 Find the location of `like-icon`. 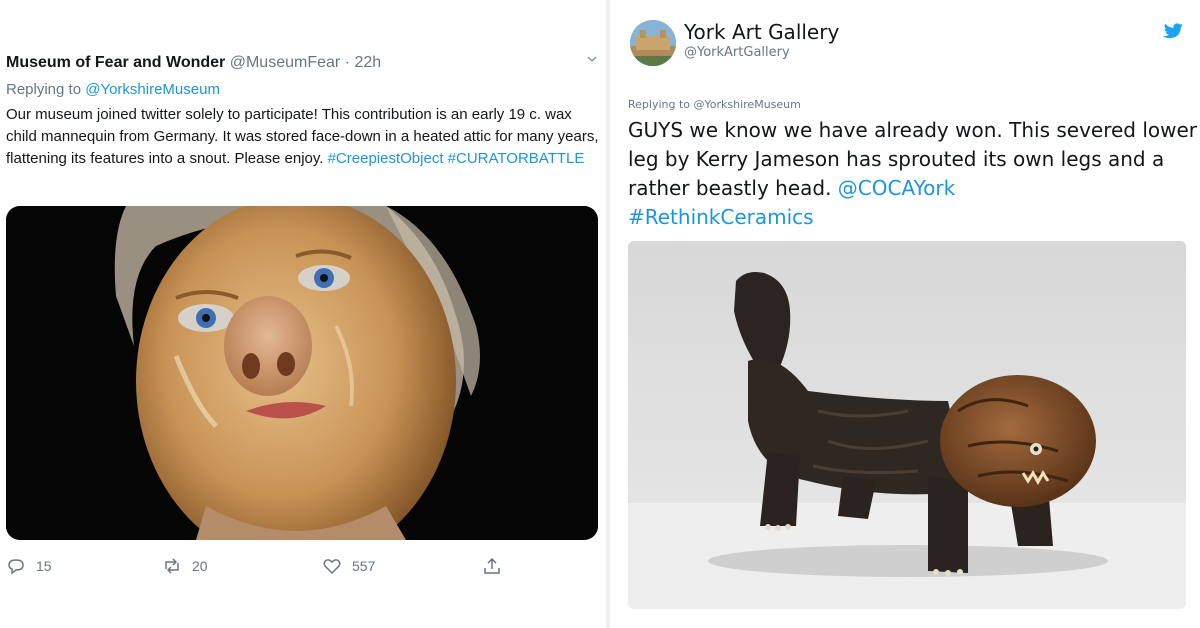

like-icon is located at coordinates (332, 567).